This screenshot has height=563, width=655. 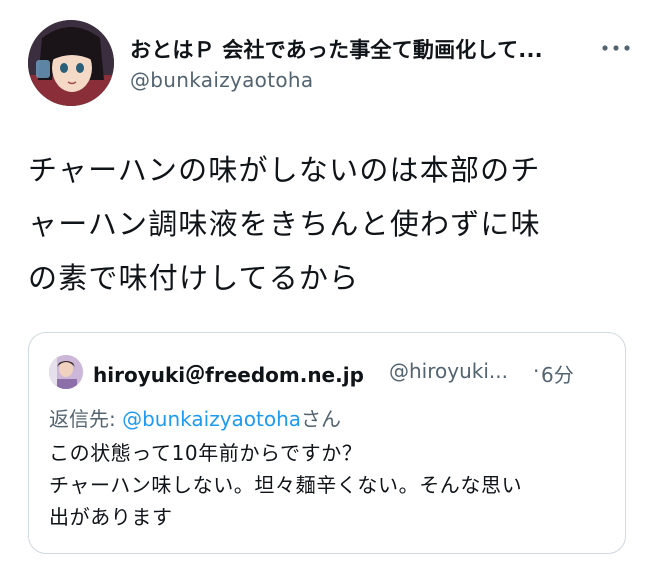 What do you see at coordinates (194, 278) in the screenshot?
I see `tweet-body-line: の素で味付けしてるから` at bounding box center [194, 278].